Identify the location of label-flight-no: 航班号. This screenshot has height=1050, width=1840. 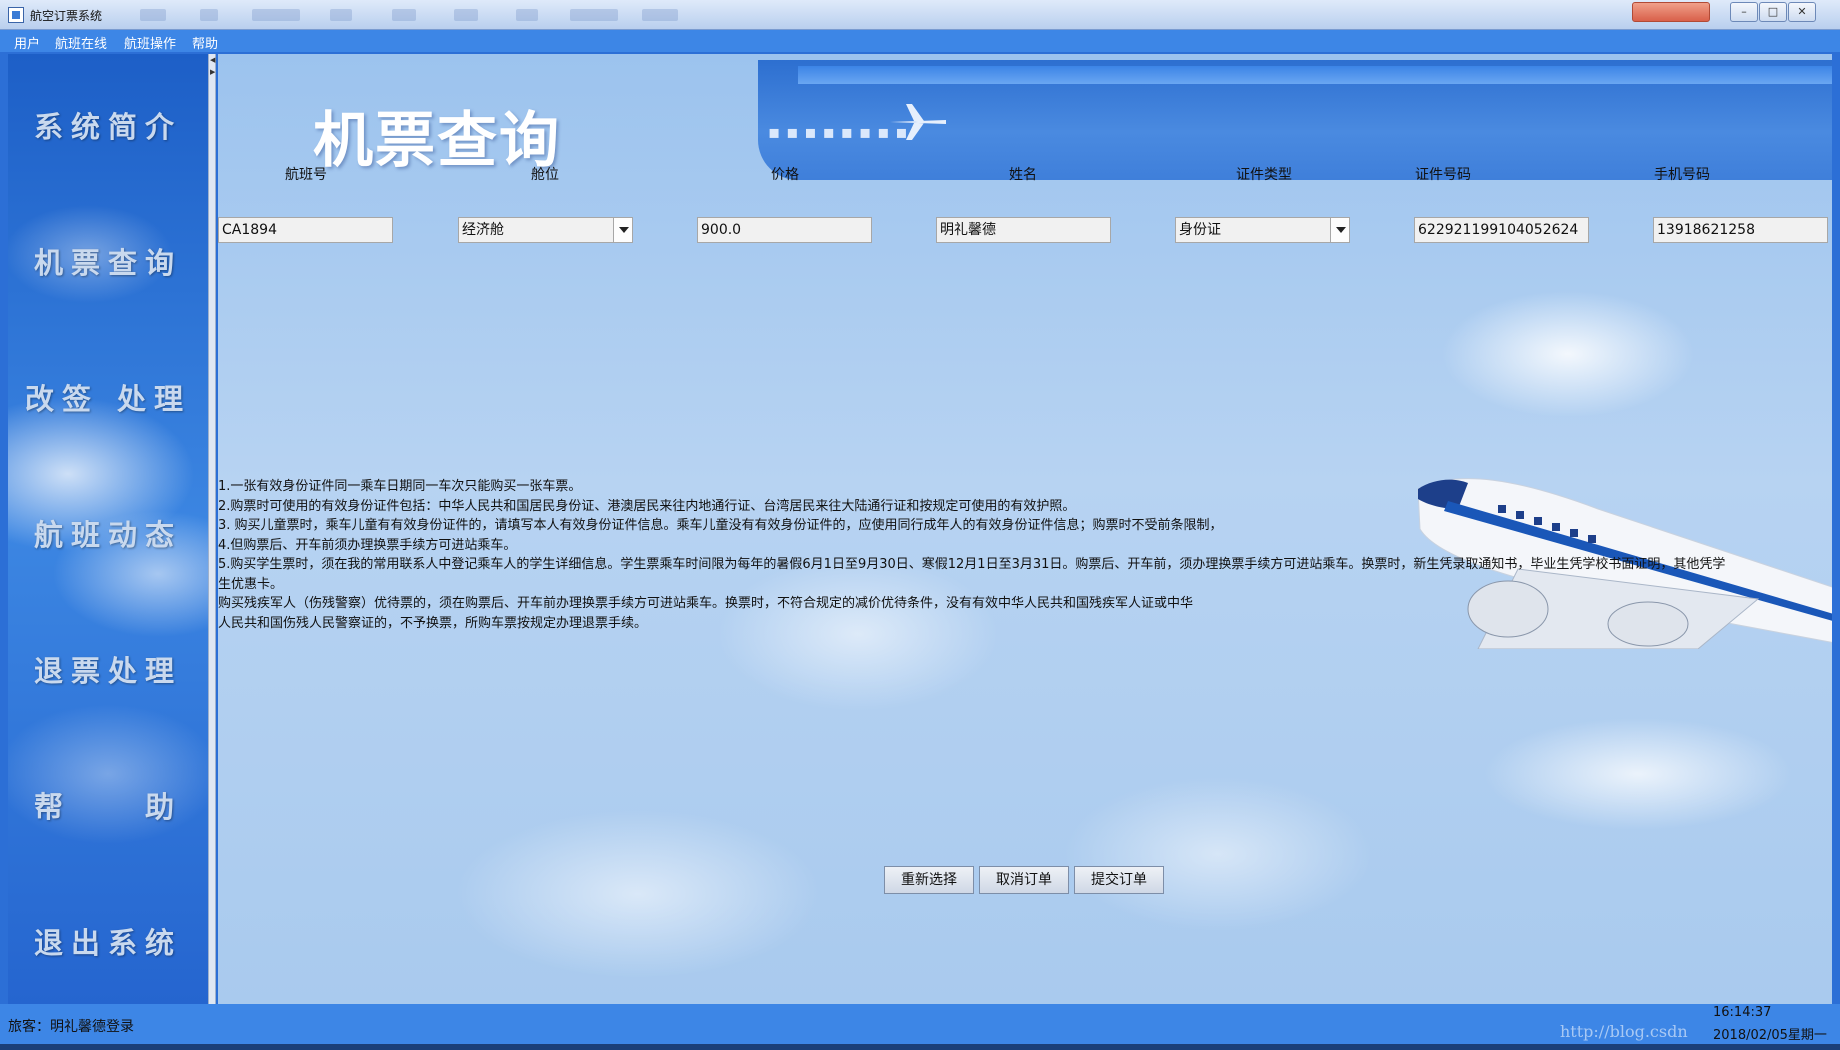
(306, 175).